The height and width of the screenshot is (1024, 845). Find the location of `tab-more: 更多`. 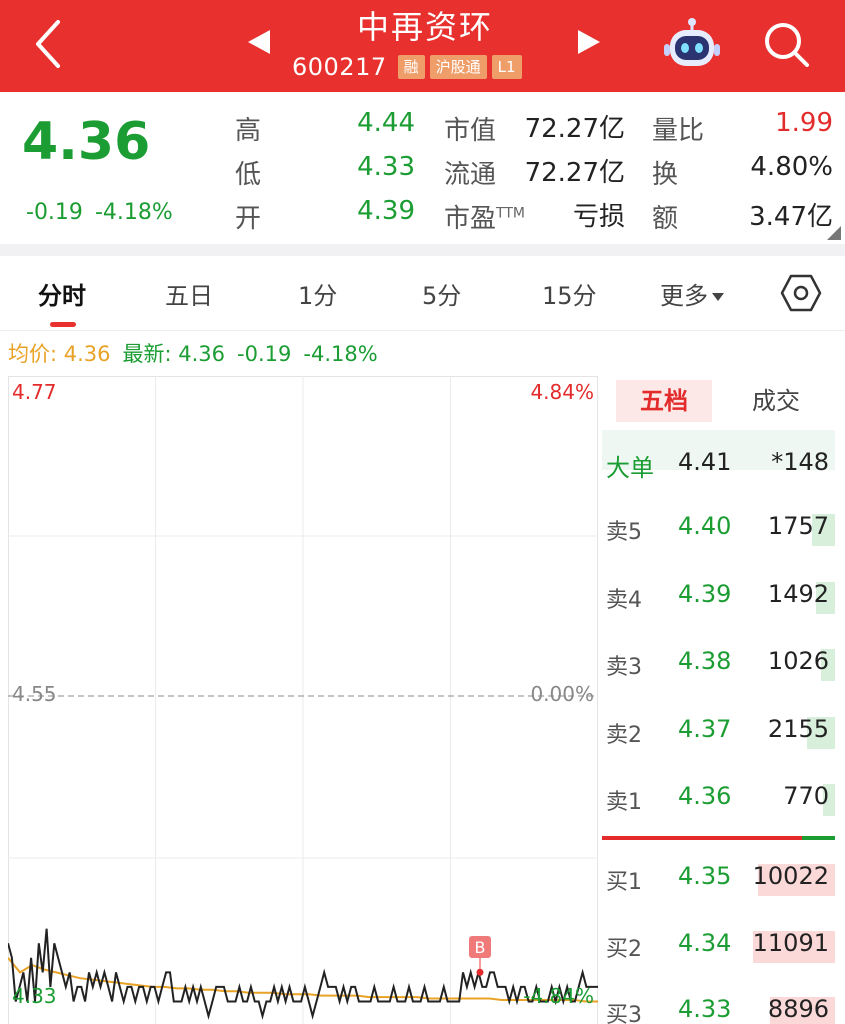

tab-more: 更多 is located at coordinates (692, 293).